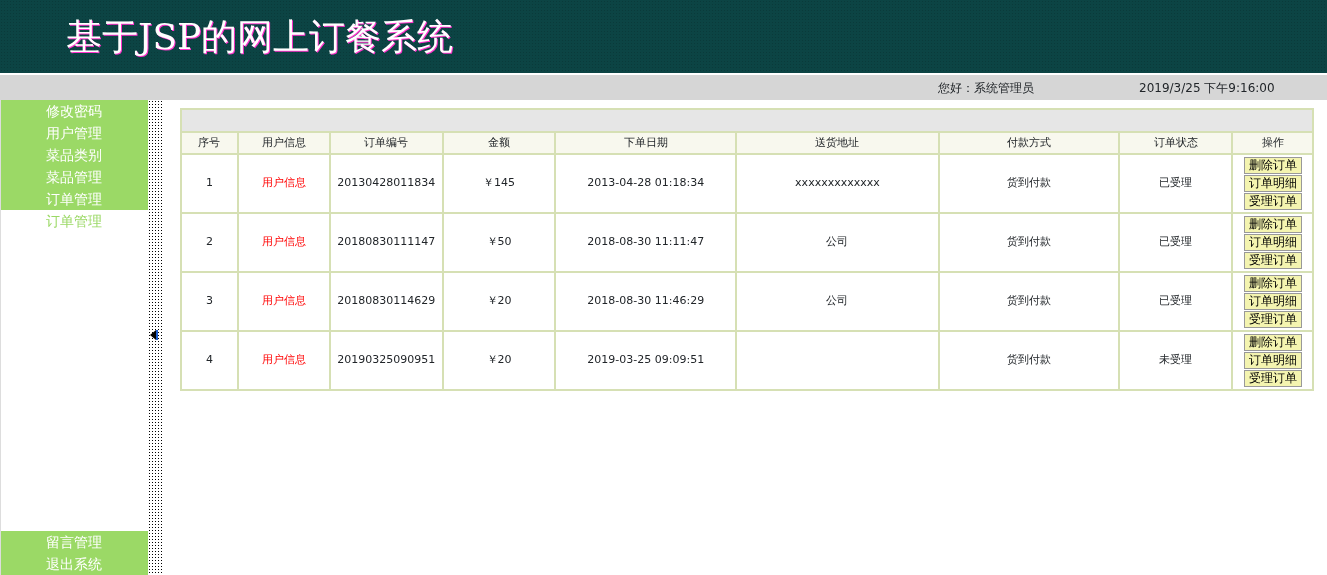 This screenshot has width=1327, height=575. I want to click on column-header: 付款方式, so click(1029, 143).